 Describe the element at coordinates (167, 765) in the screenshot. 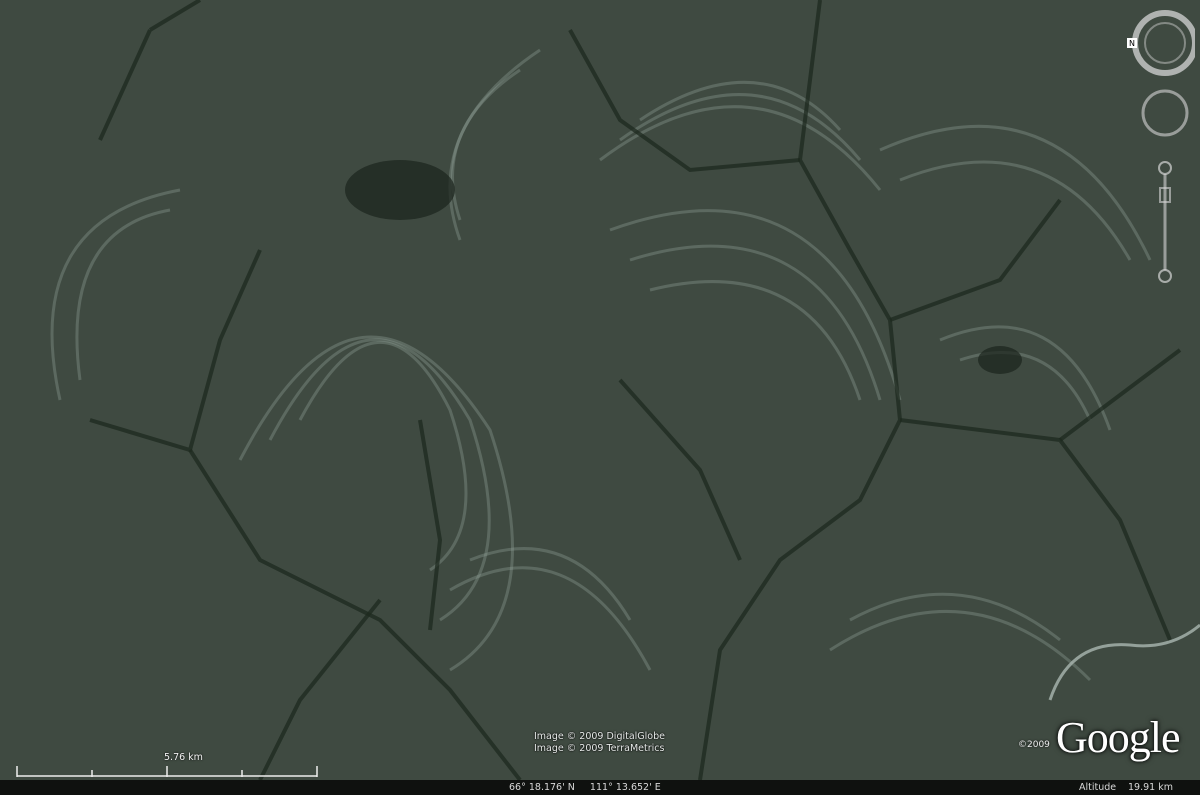

I see `scale-bar: 5.76 km` at that location.